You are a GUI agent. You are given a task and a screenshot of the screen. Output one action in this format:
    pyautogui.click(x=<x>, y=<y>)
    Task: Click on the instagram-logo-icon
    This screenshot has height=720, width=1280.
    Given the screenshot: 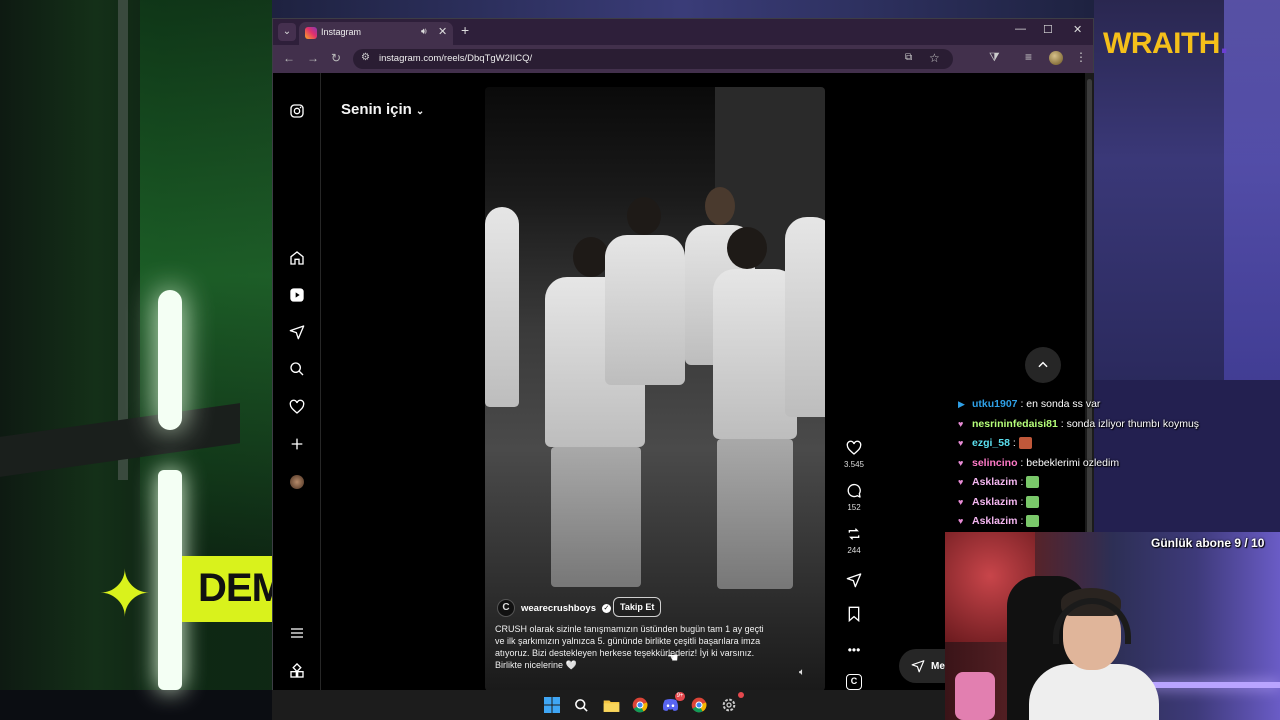 What is the action you would take?
    pyautogui.click(x=297, y=111)
    